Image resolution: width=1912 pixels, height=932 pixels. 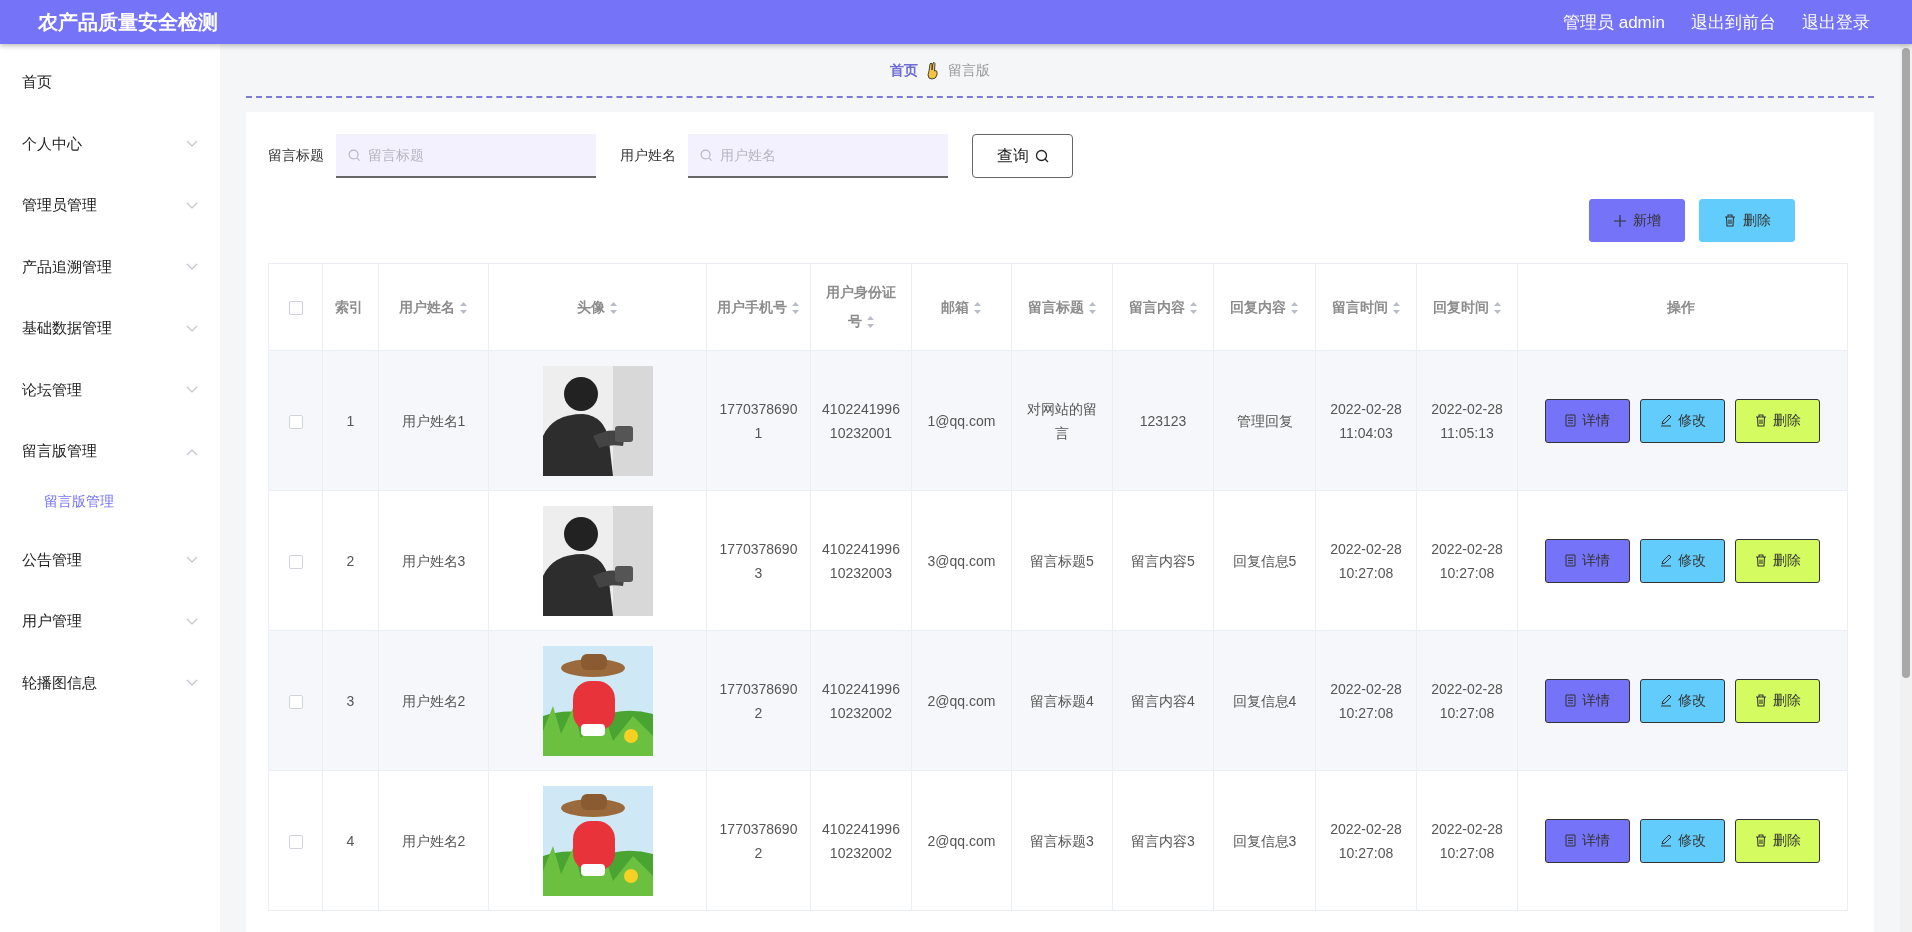 I want to click on sidebar-item: 基础数据管理, so click(x=110, y=329).